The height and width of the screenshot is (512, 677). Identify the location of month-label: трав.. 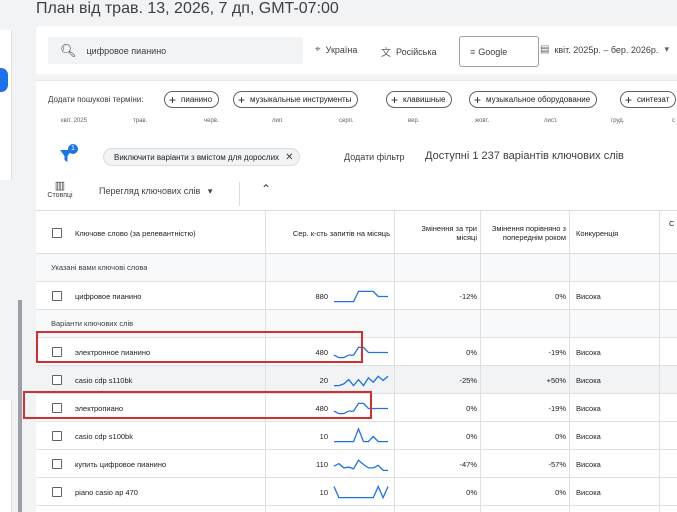
(140, 121).